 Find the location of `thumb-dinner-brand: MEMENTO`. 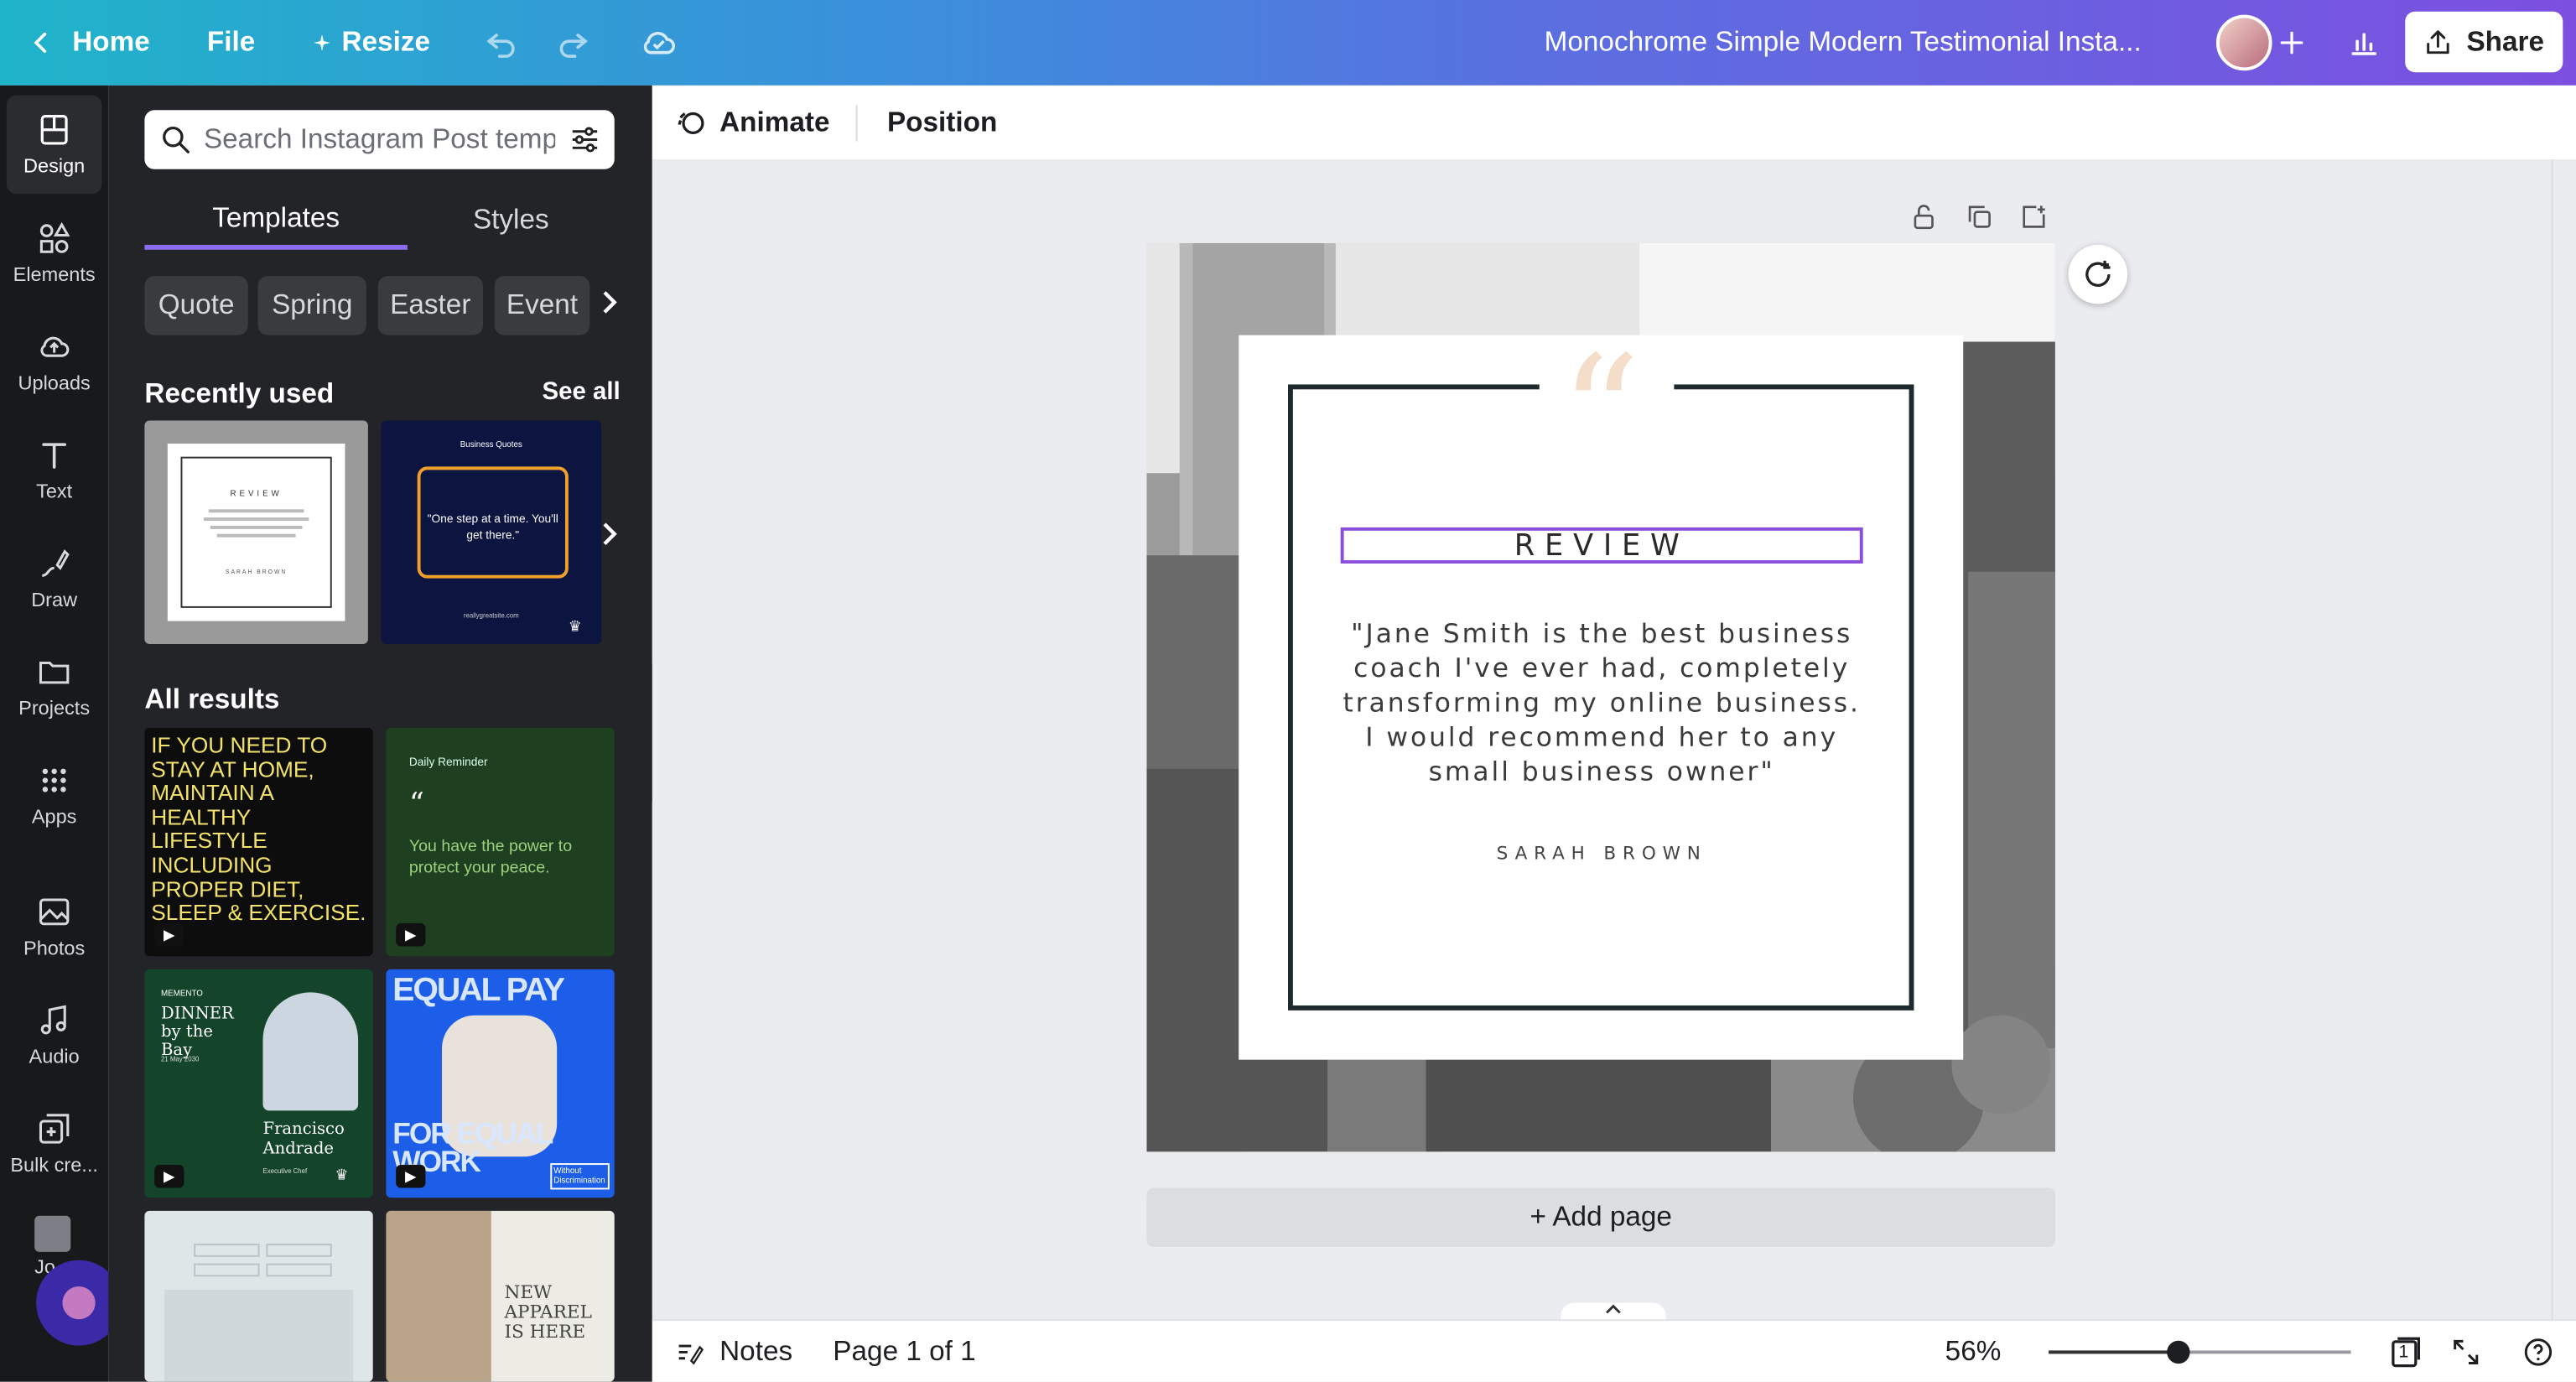

thumb-dinner-brand: MEMENTO is located at coordinates (182, 994).